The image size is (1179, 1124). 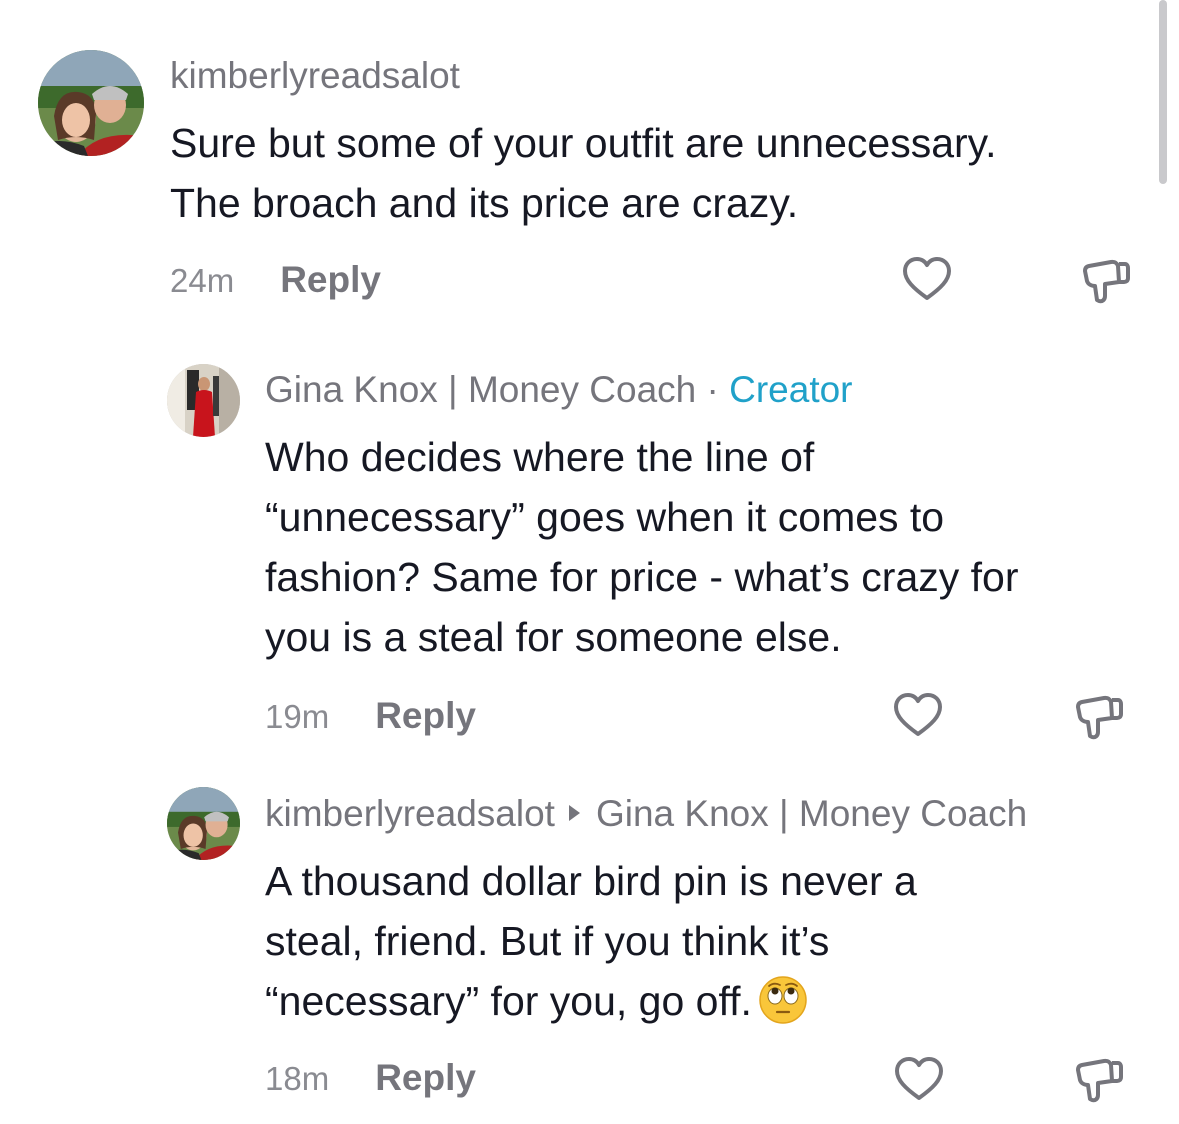 What do you see at coordinates (202, 280) in the screenshot?
I see `comment-timestamp: 24m` at bounding box center [202, 280].